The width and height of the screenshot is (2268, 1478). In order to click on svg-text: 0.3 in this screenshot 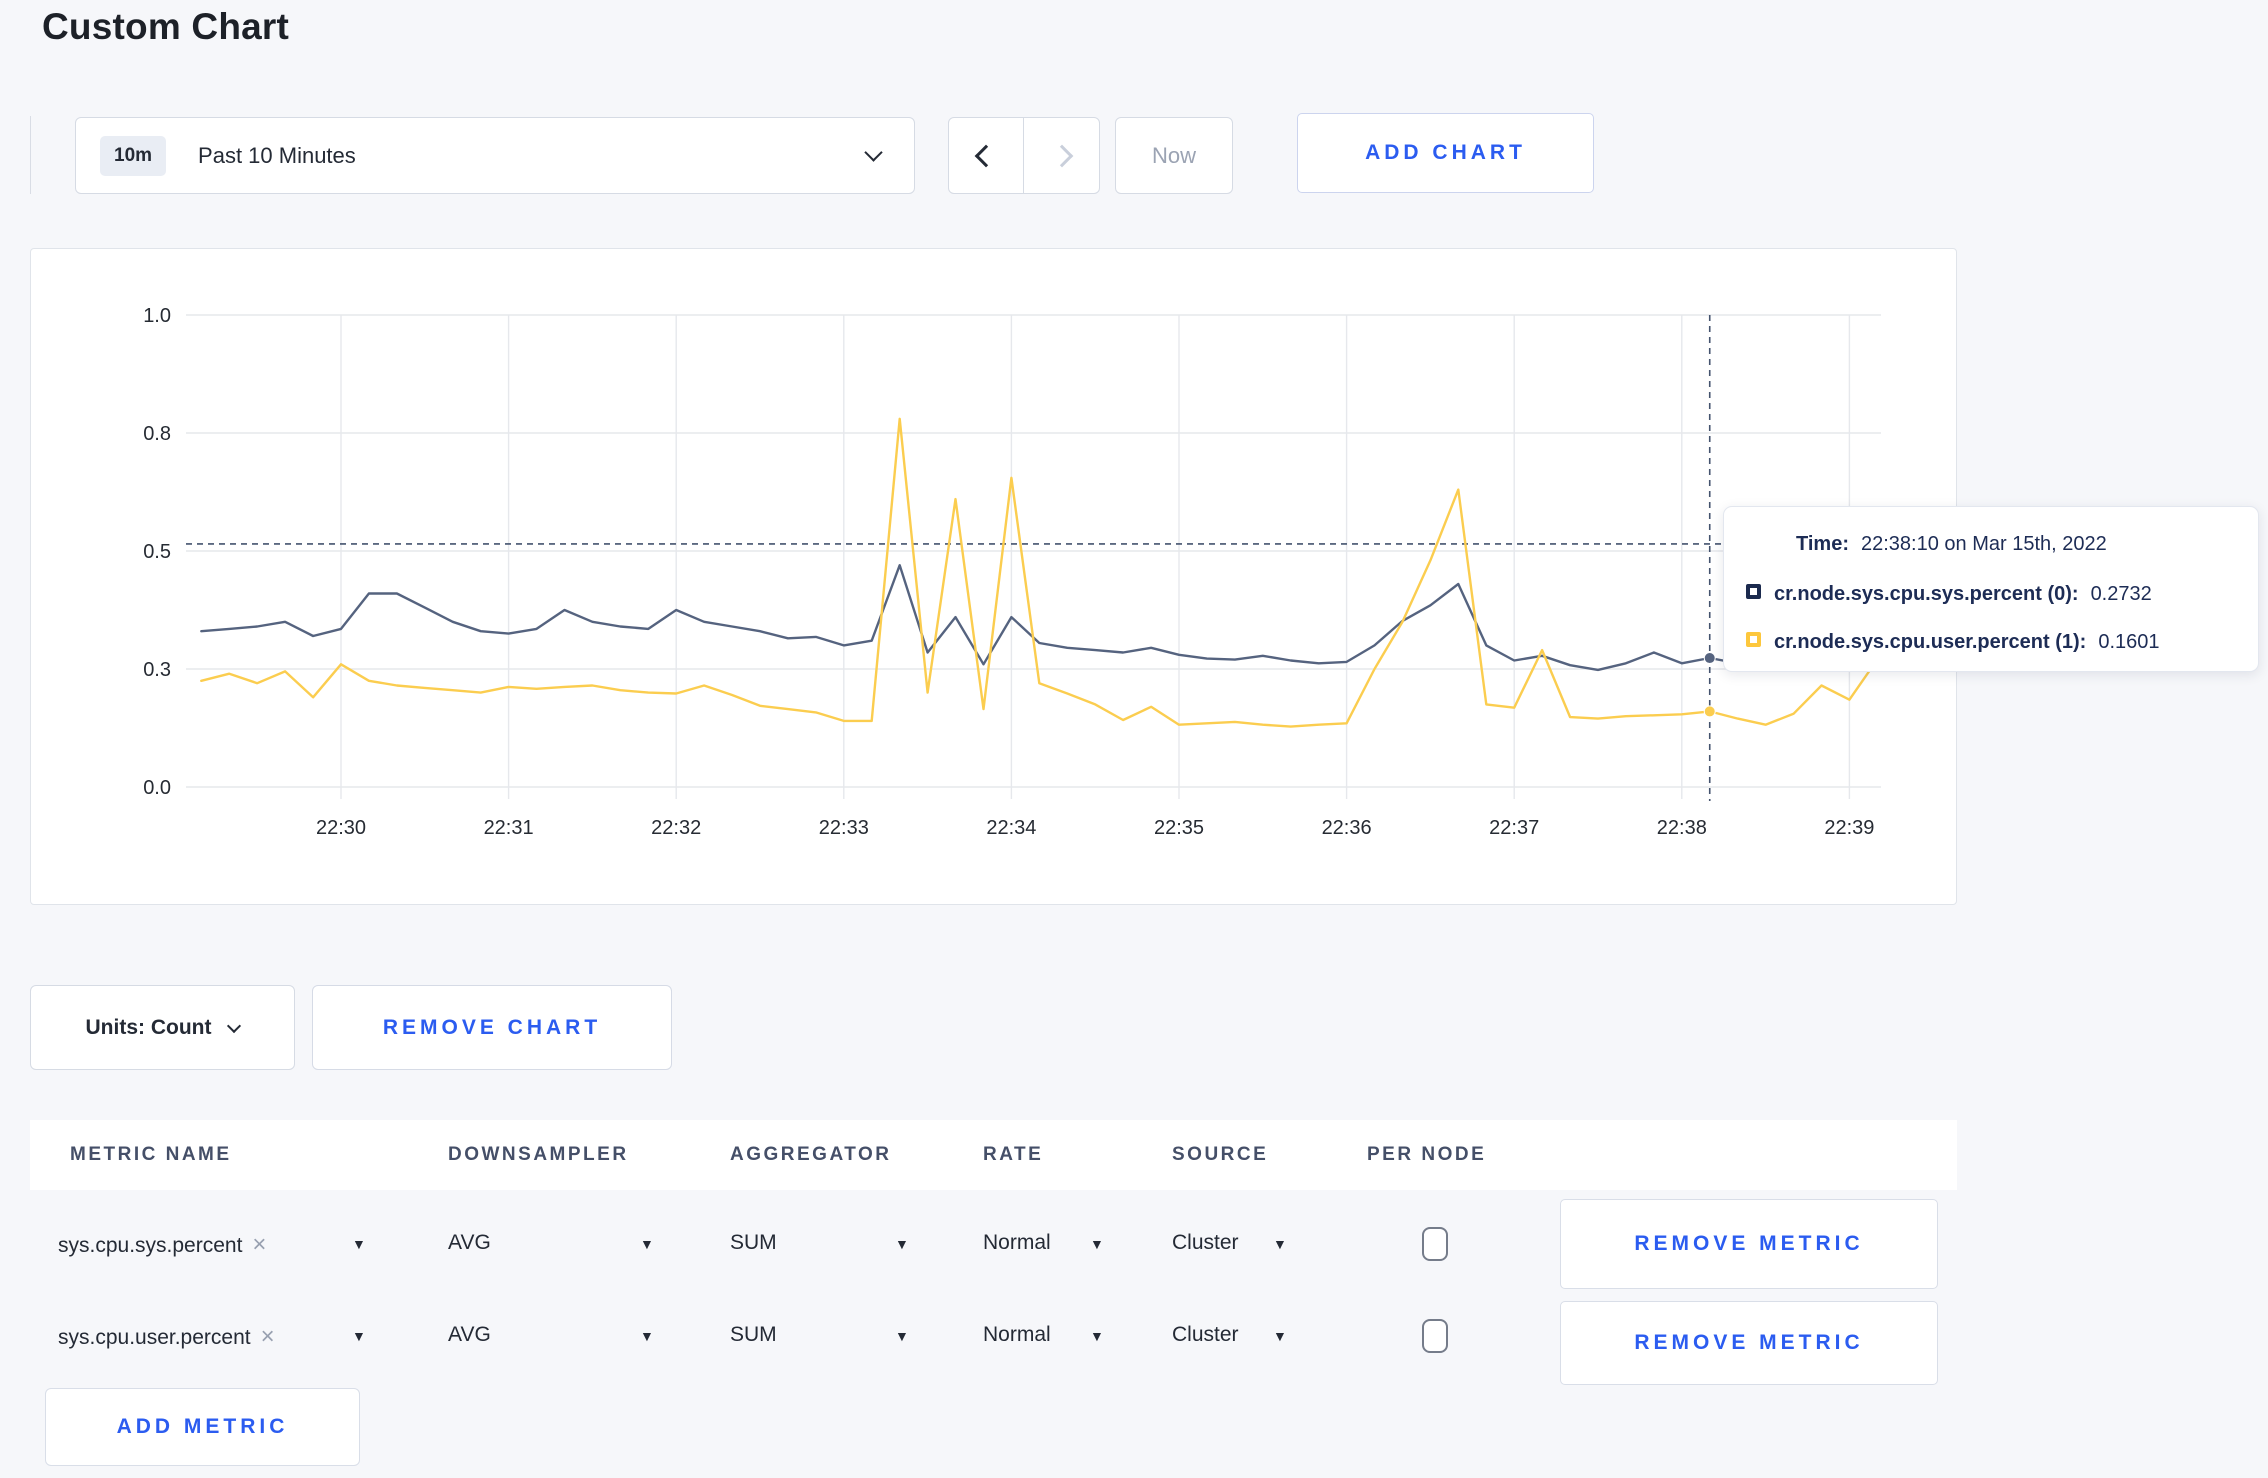, I will do `click(157, 670)`.